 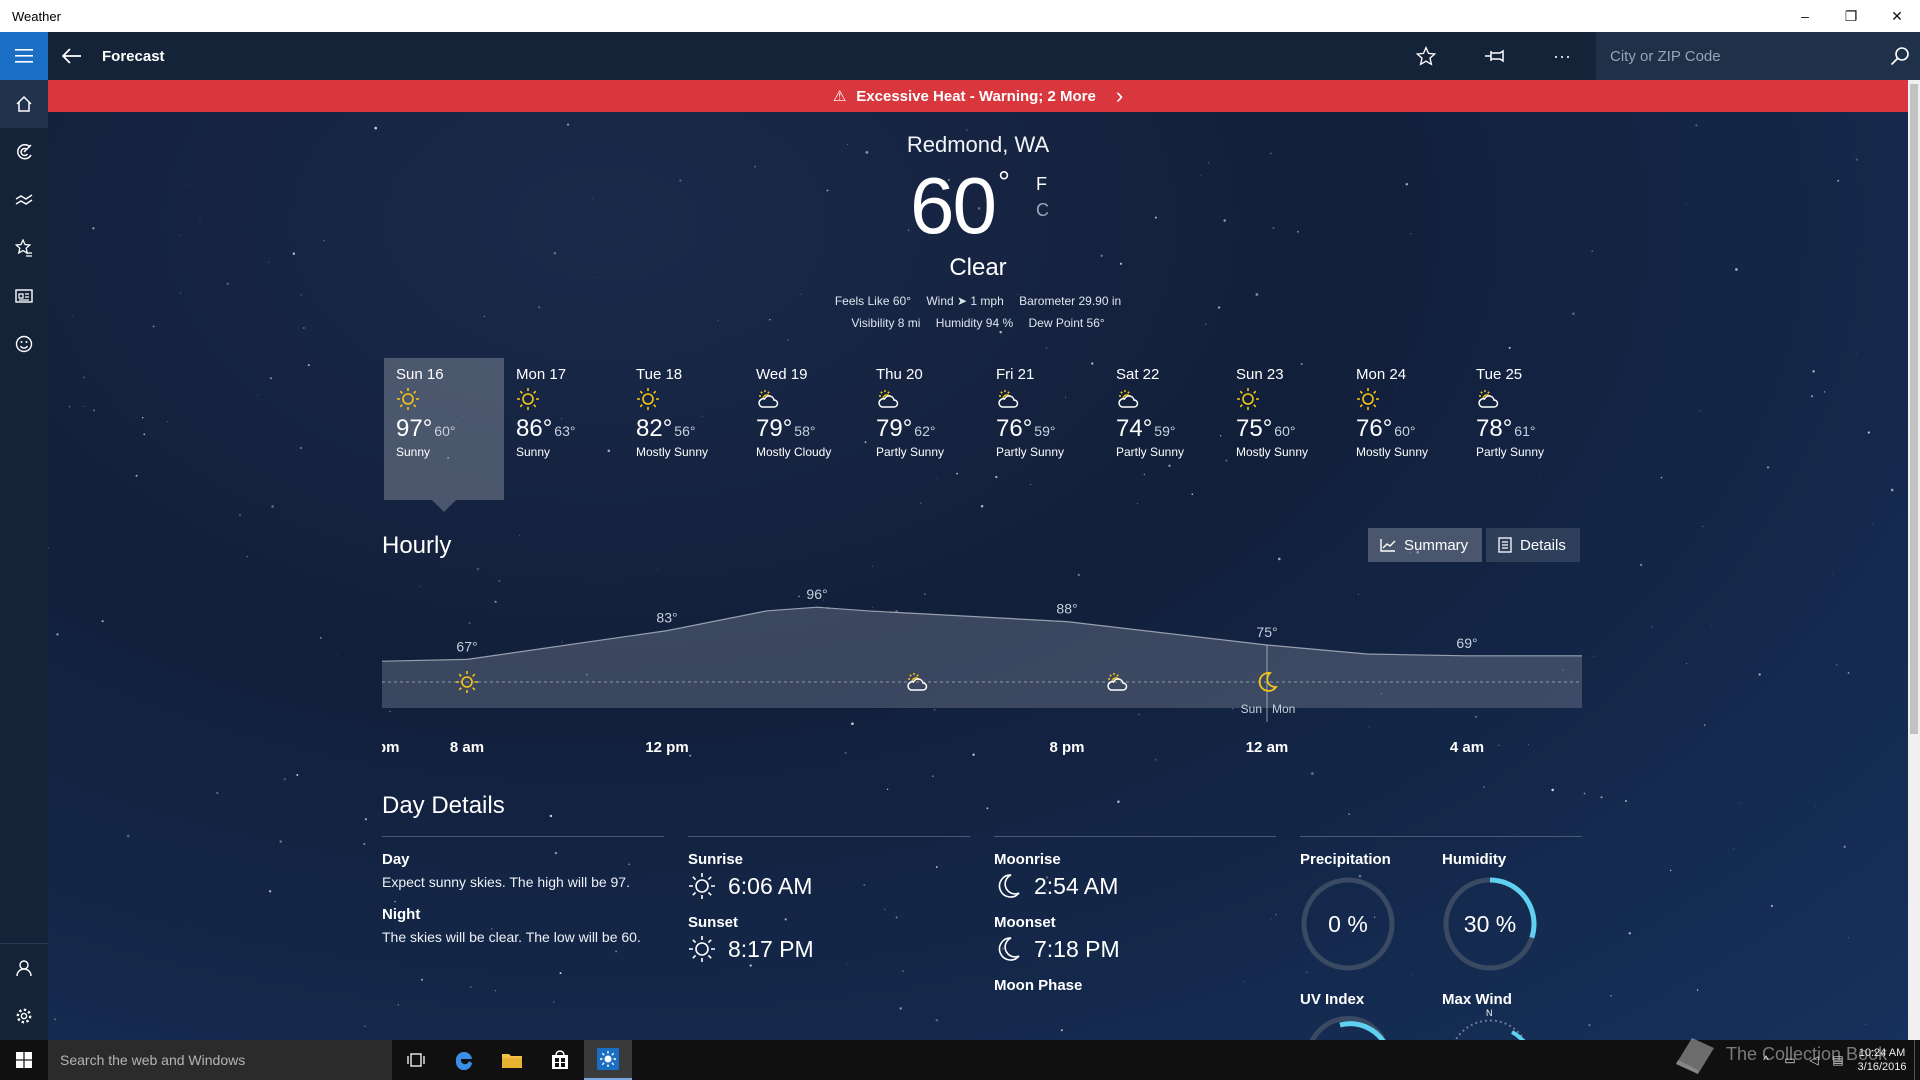 What do you see at coordinates (1917, 1060) in the screenshot?
I see `show-desktop-button` at bounding box center [1917, 1060].